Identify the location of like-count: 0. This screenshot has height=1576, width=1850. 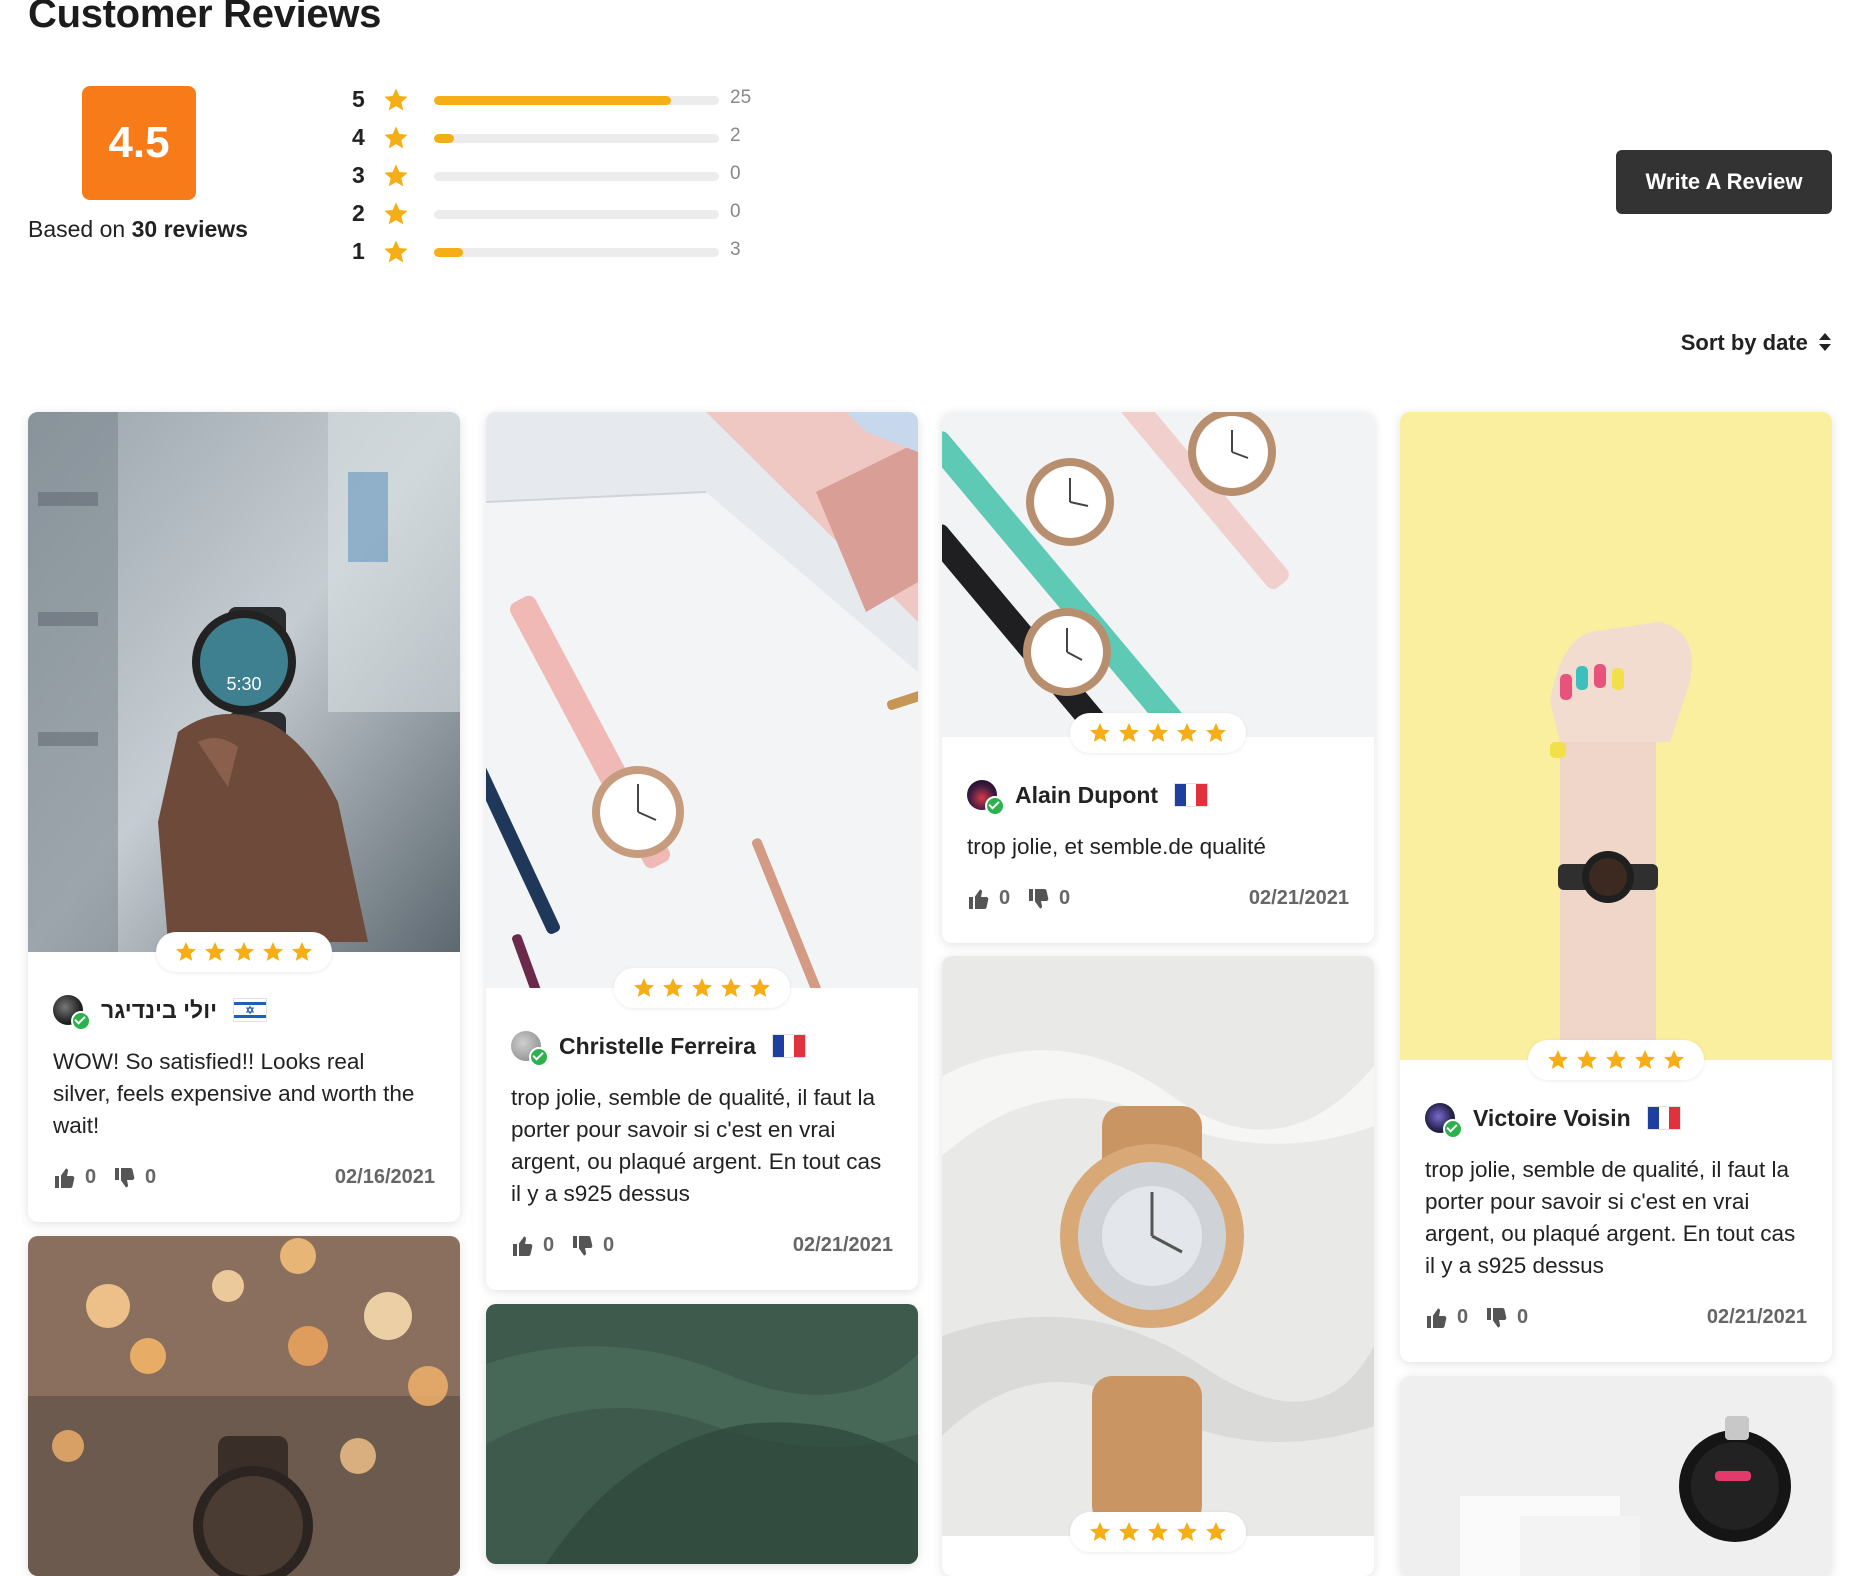
(91, 1177).